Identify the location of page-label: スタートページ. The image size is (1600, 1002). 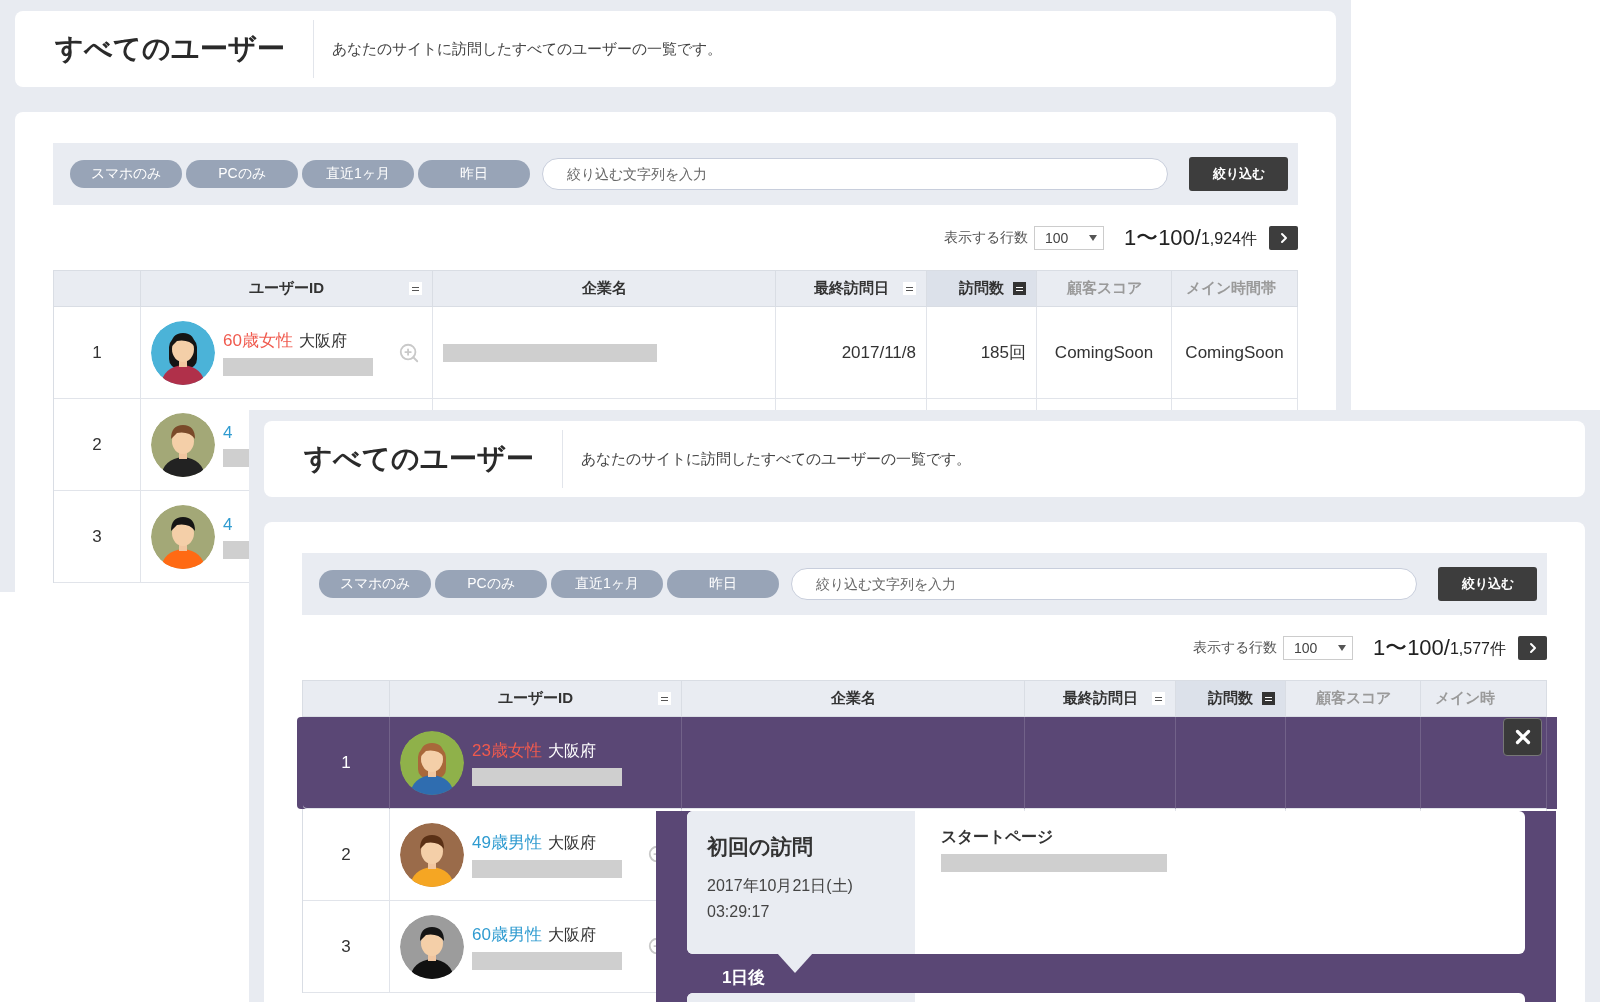
(997, 837).